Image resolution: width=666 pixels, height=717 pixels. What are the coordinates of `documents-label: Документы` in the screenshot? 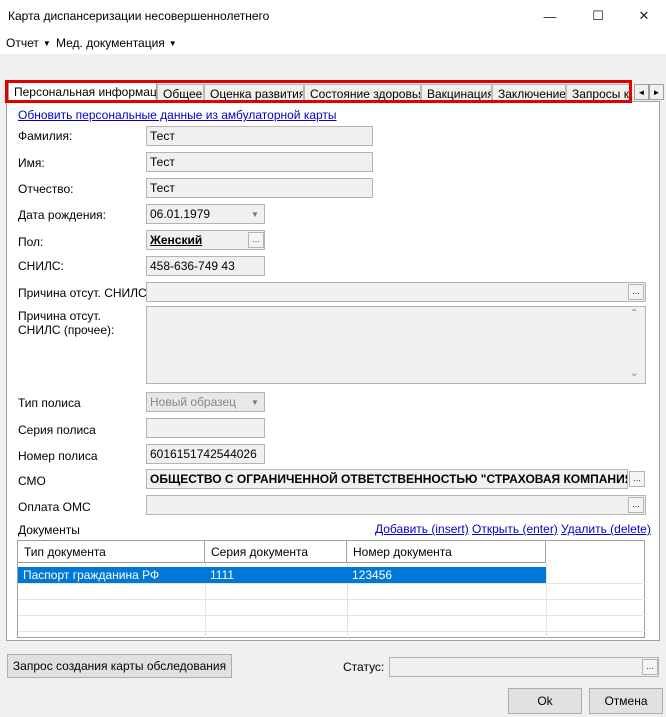 It's located at (49, 530).